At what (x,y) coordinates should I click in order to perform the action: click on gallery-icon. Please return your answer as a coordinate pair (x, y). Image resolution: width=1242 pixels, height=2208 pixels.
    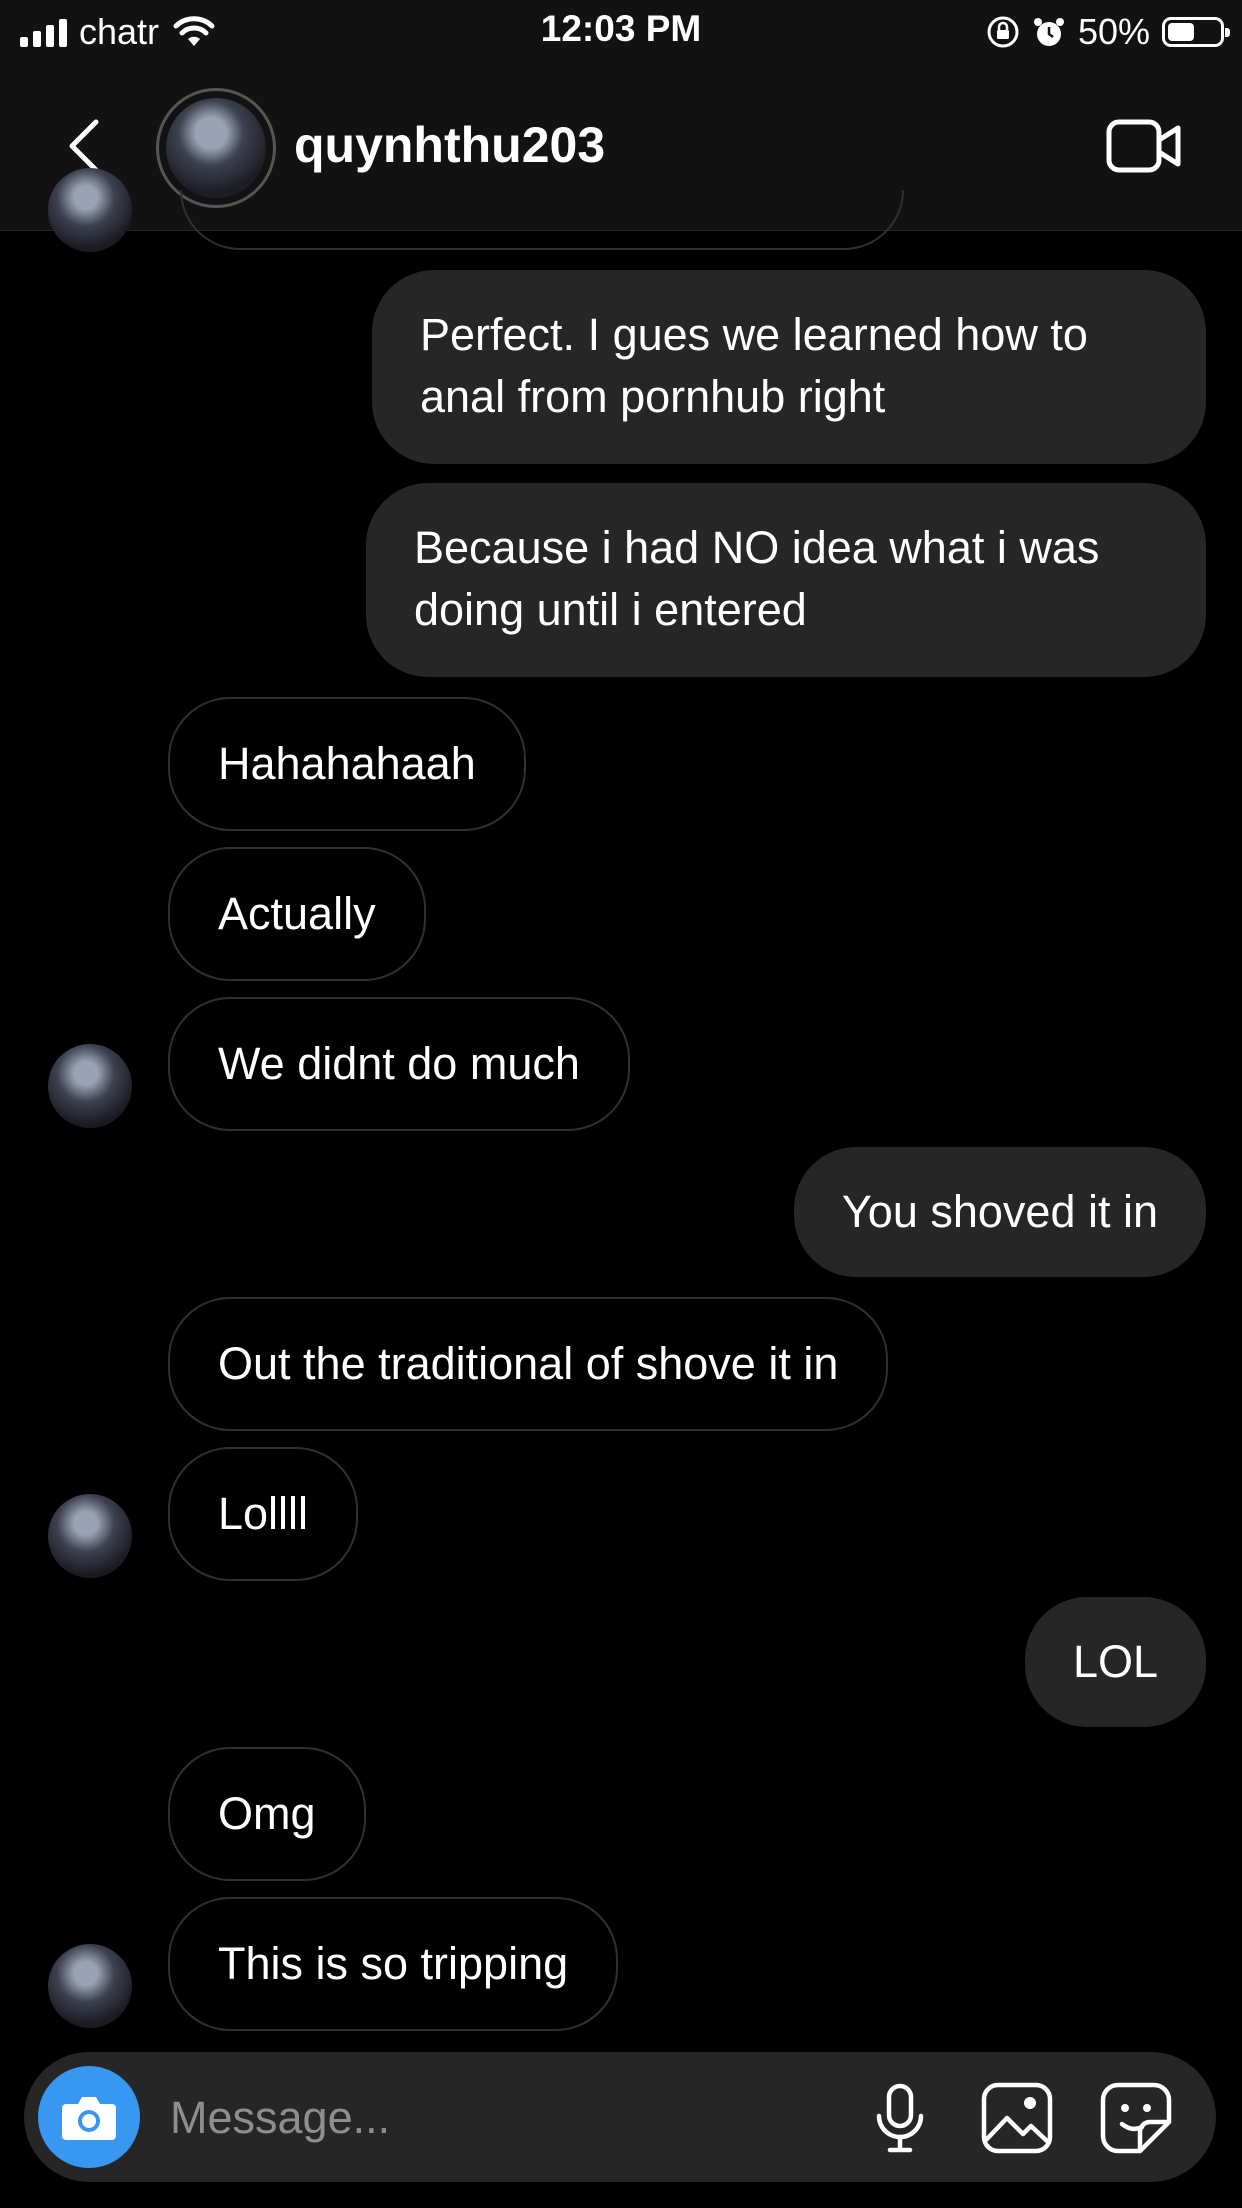
    Looking at the image, I should click on (1017, 2118).